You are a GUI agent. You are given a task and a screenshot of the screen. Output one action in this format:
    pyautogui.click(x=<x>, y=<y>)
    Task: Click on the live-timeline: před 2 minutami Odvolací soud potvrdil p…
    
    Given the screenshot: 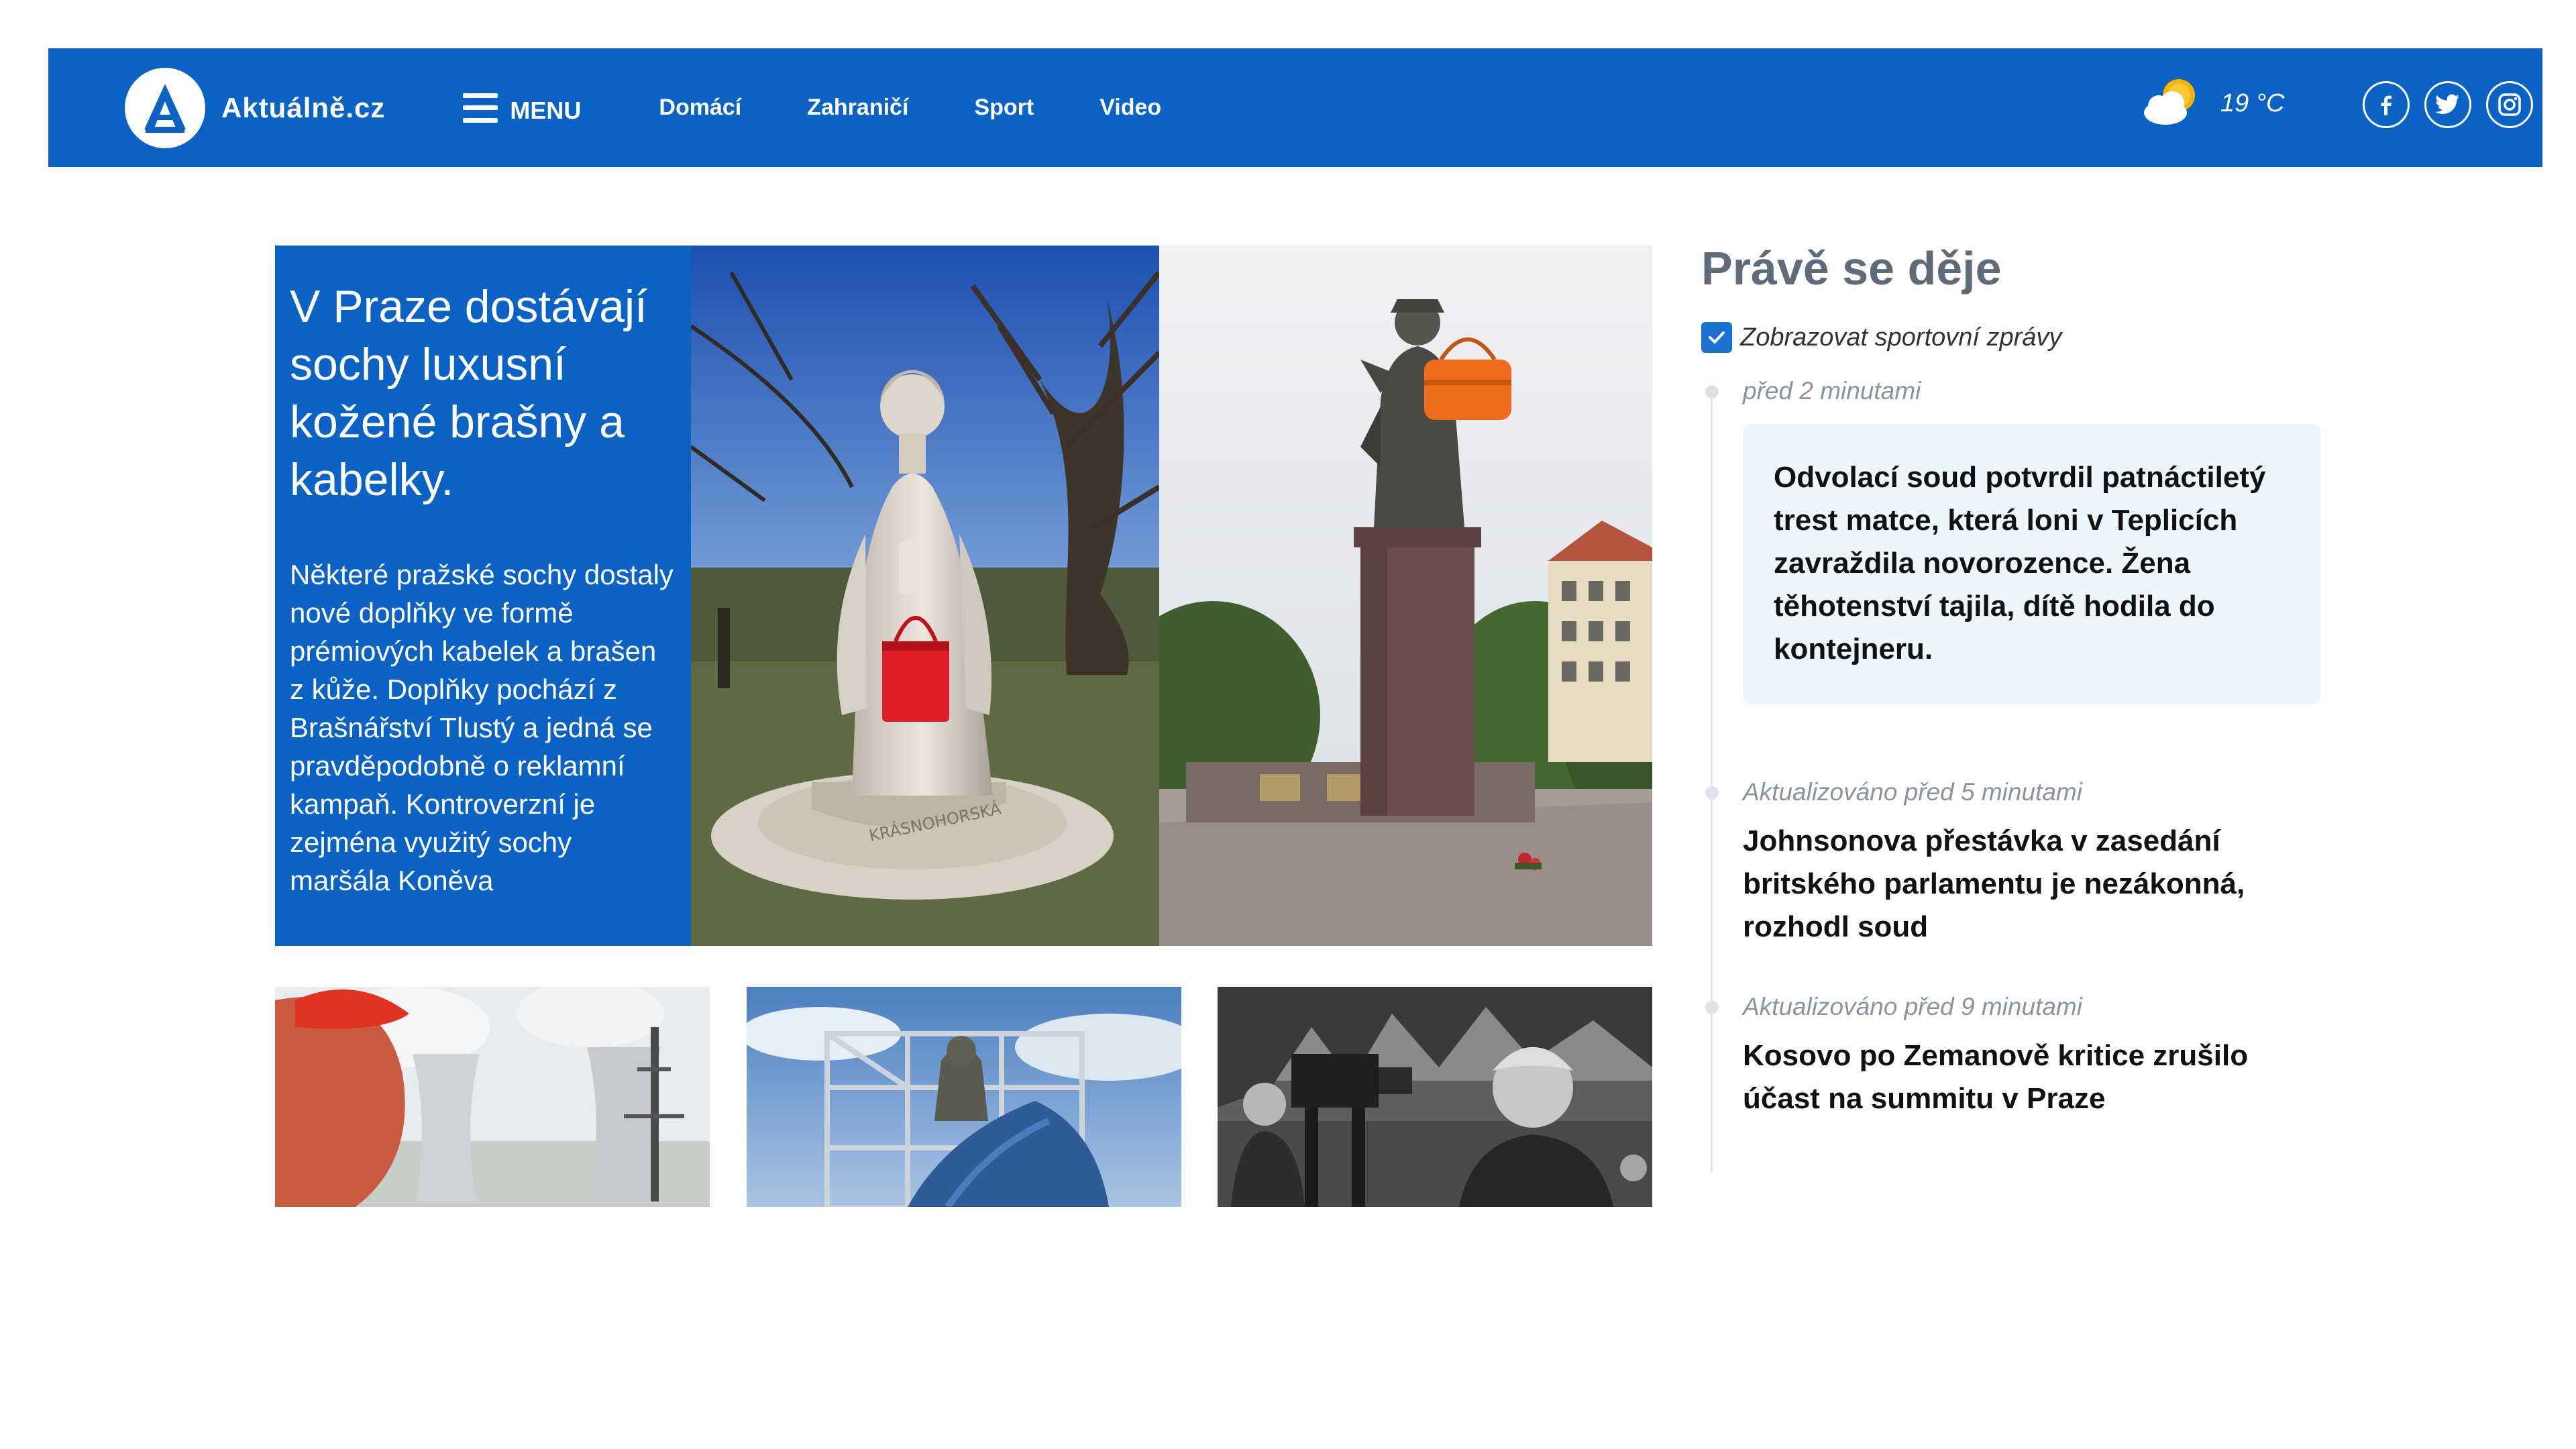 What is the action you would take?
    pyautogui.click(x=2013, y=774)
    